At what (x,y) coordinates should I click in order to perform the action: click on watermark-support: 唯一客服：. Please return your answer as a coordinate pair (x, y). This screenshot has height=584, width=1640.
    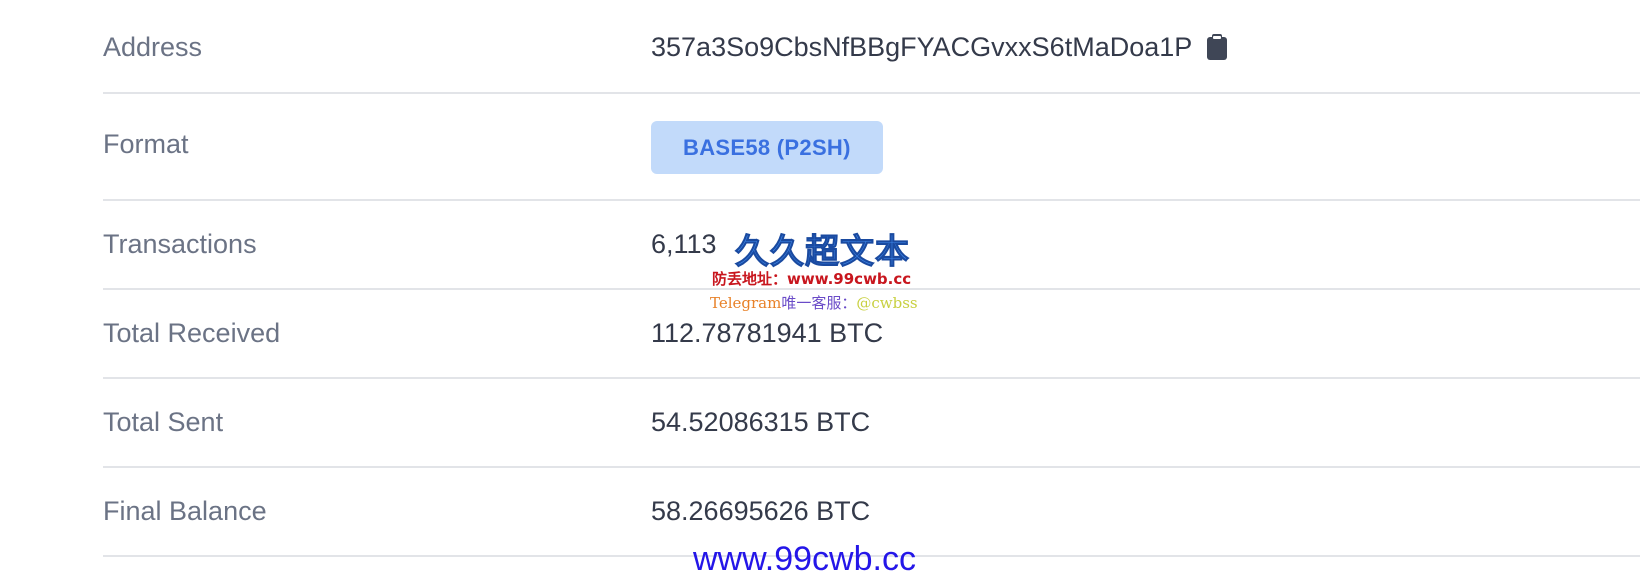
    Looking at the image, I should click on (819, 303).